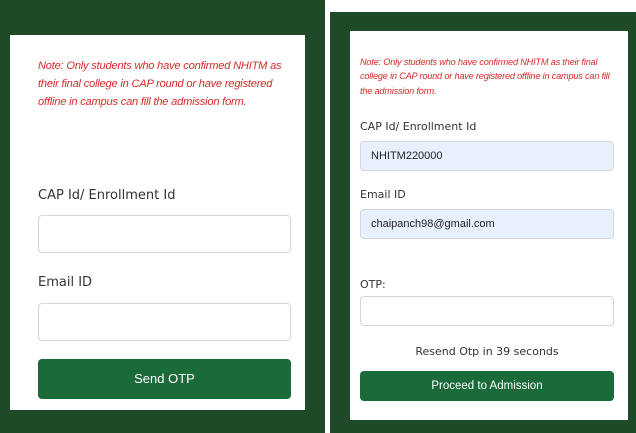 The image size is (636, 433). Describe the element at coordinates (164, 234) in the screenshot. I see `cap-id-input` at that location.